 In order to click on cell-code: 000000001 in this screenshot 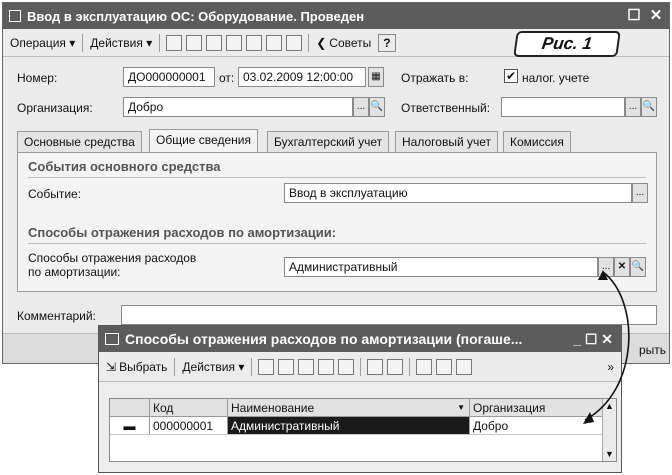, I will do `click(189, 425)`.